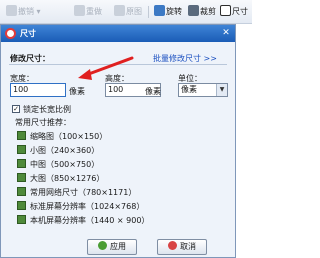  I want to click on annotation-arrow, so click(106, 68).